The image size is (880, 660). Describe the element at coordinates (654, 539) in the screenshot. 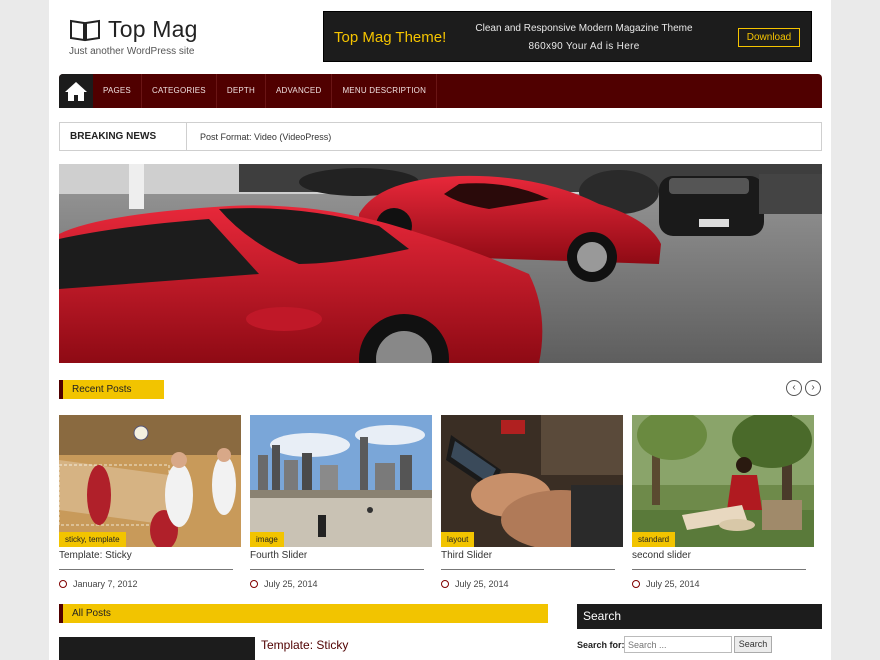

I see `post-tag: standard` at that location.